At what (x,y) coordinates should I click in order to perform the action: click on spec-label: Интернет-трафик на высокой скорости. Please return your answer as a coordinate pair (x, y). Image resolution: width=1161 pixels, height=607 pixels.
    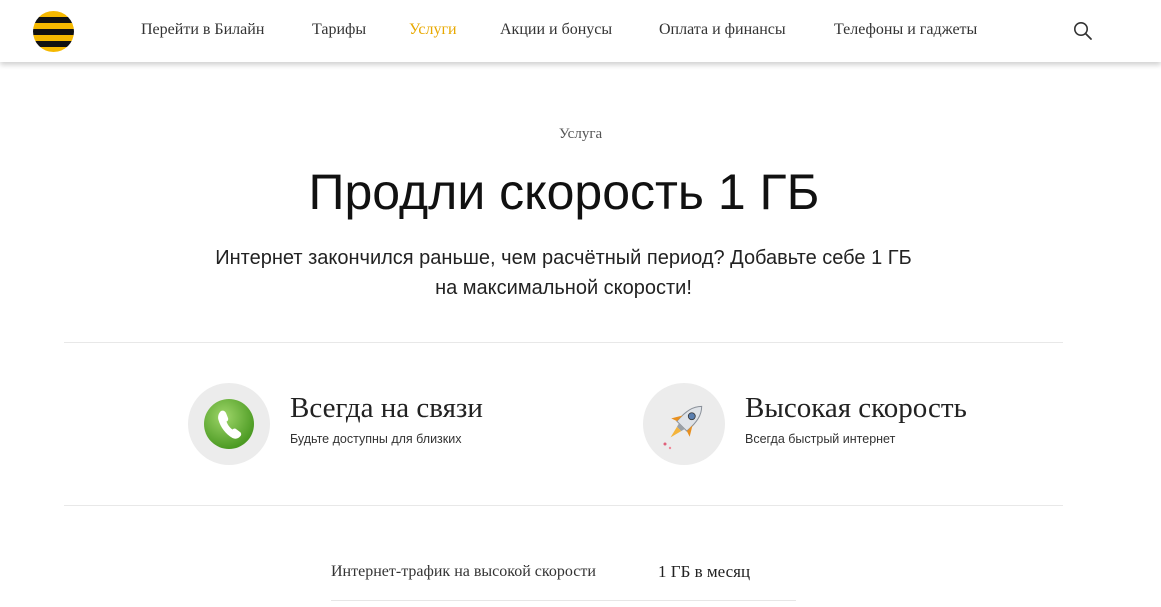
    Looking at the image, I should click on (463, 571).